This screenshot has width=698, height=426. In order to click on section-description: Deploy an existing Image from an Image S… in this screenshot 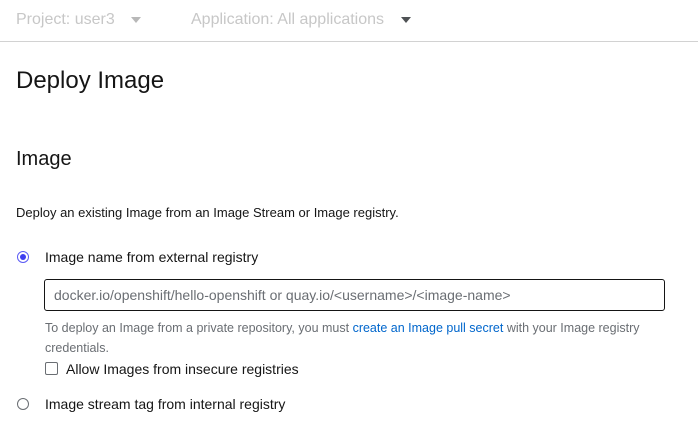, I will do `click(207, 212)`.